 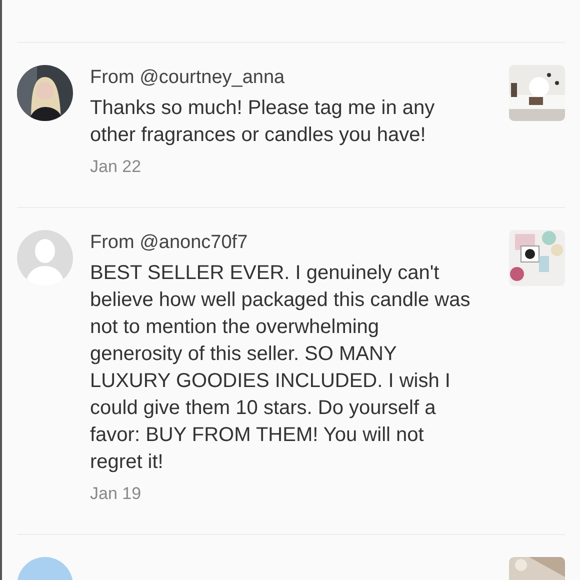 I want to click on comment-date: Jan 19, so click(x=116, y=494).